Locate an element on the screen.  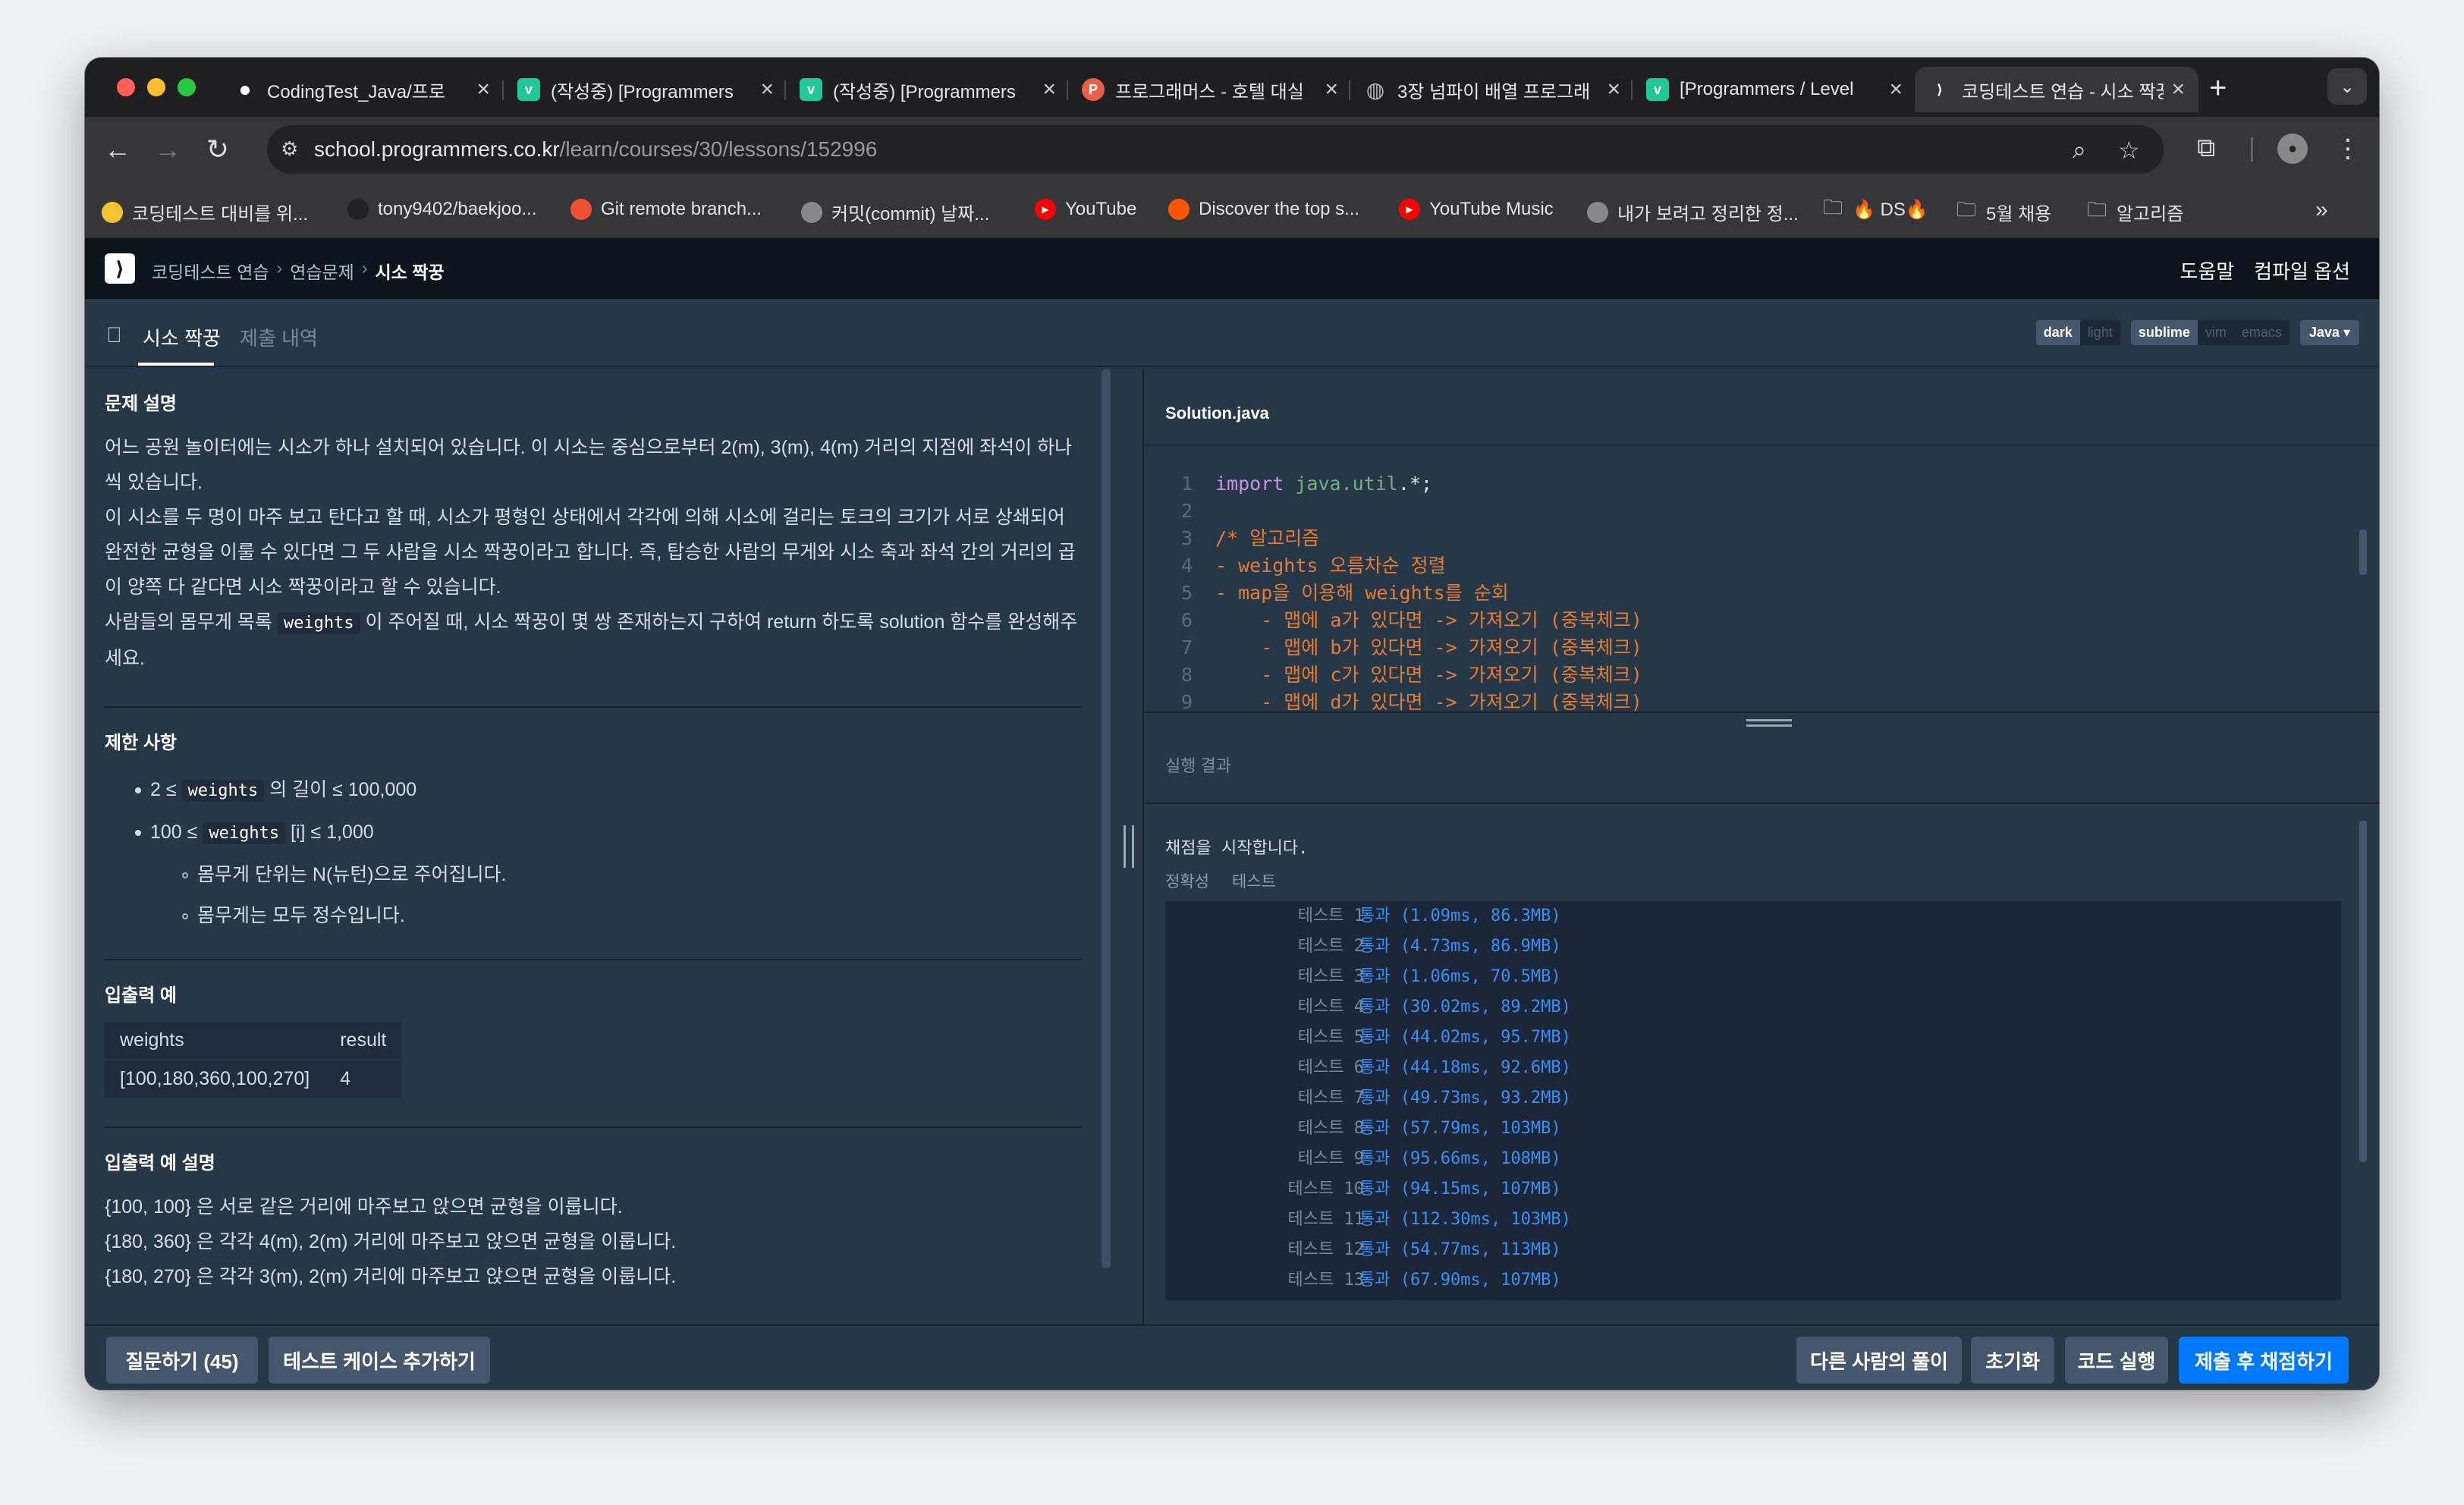
help-link: 도움말 is located at coordinates (2207, 270).